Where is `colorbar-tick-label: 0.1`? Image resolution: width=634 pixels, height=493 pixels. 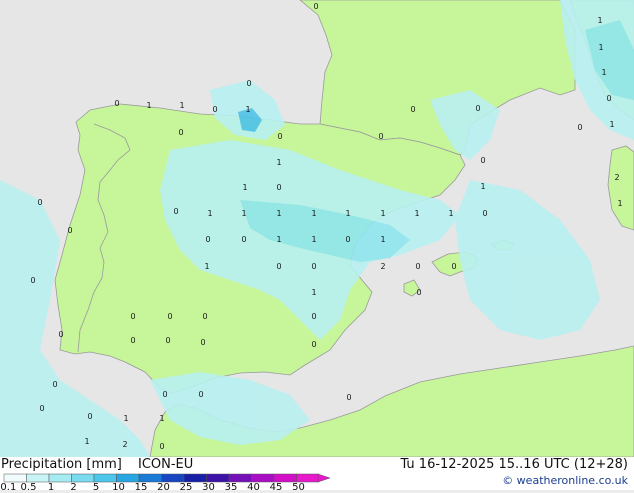
colorbar-tick-label: 0.1 is located at coordinates (8, 487).